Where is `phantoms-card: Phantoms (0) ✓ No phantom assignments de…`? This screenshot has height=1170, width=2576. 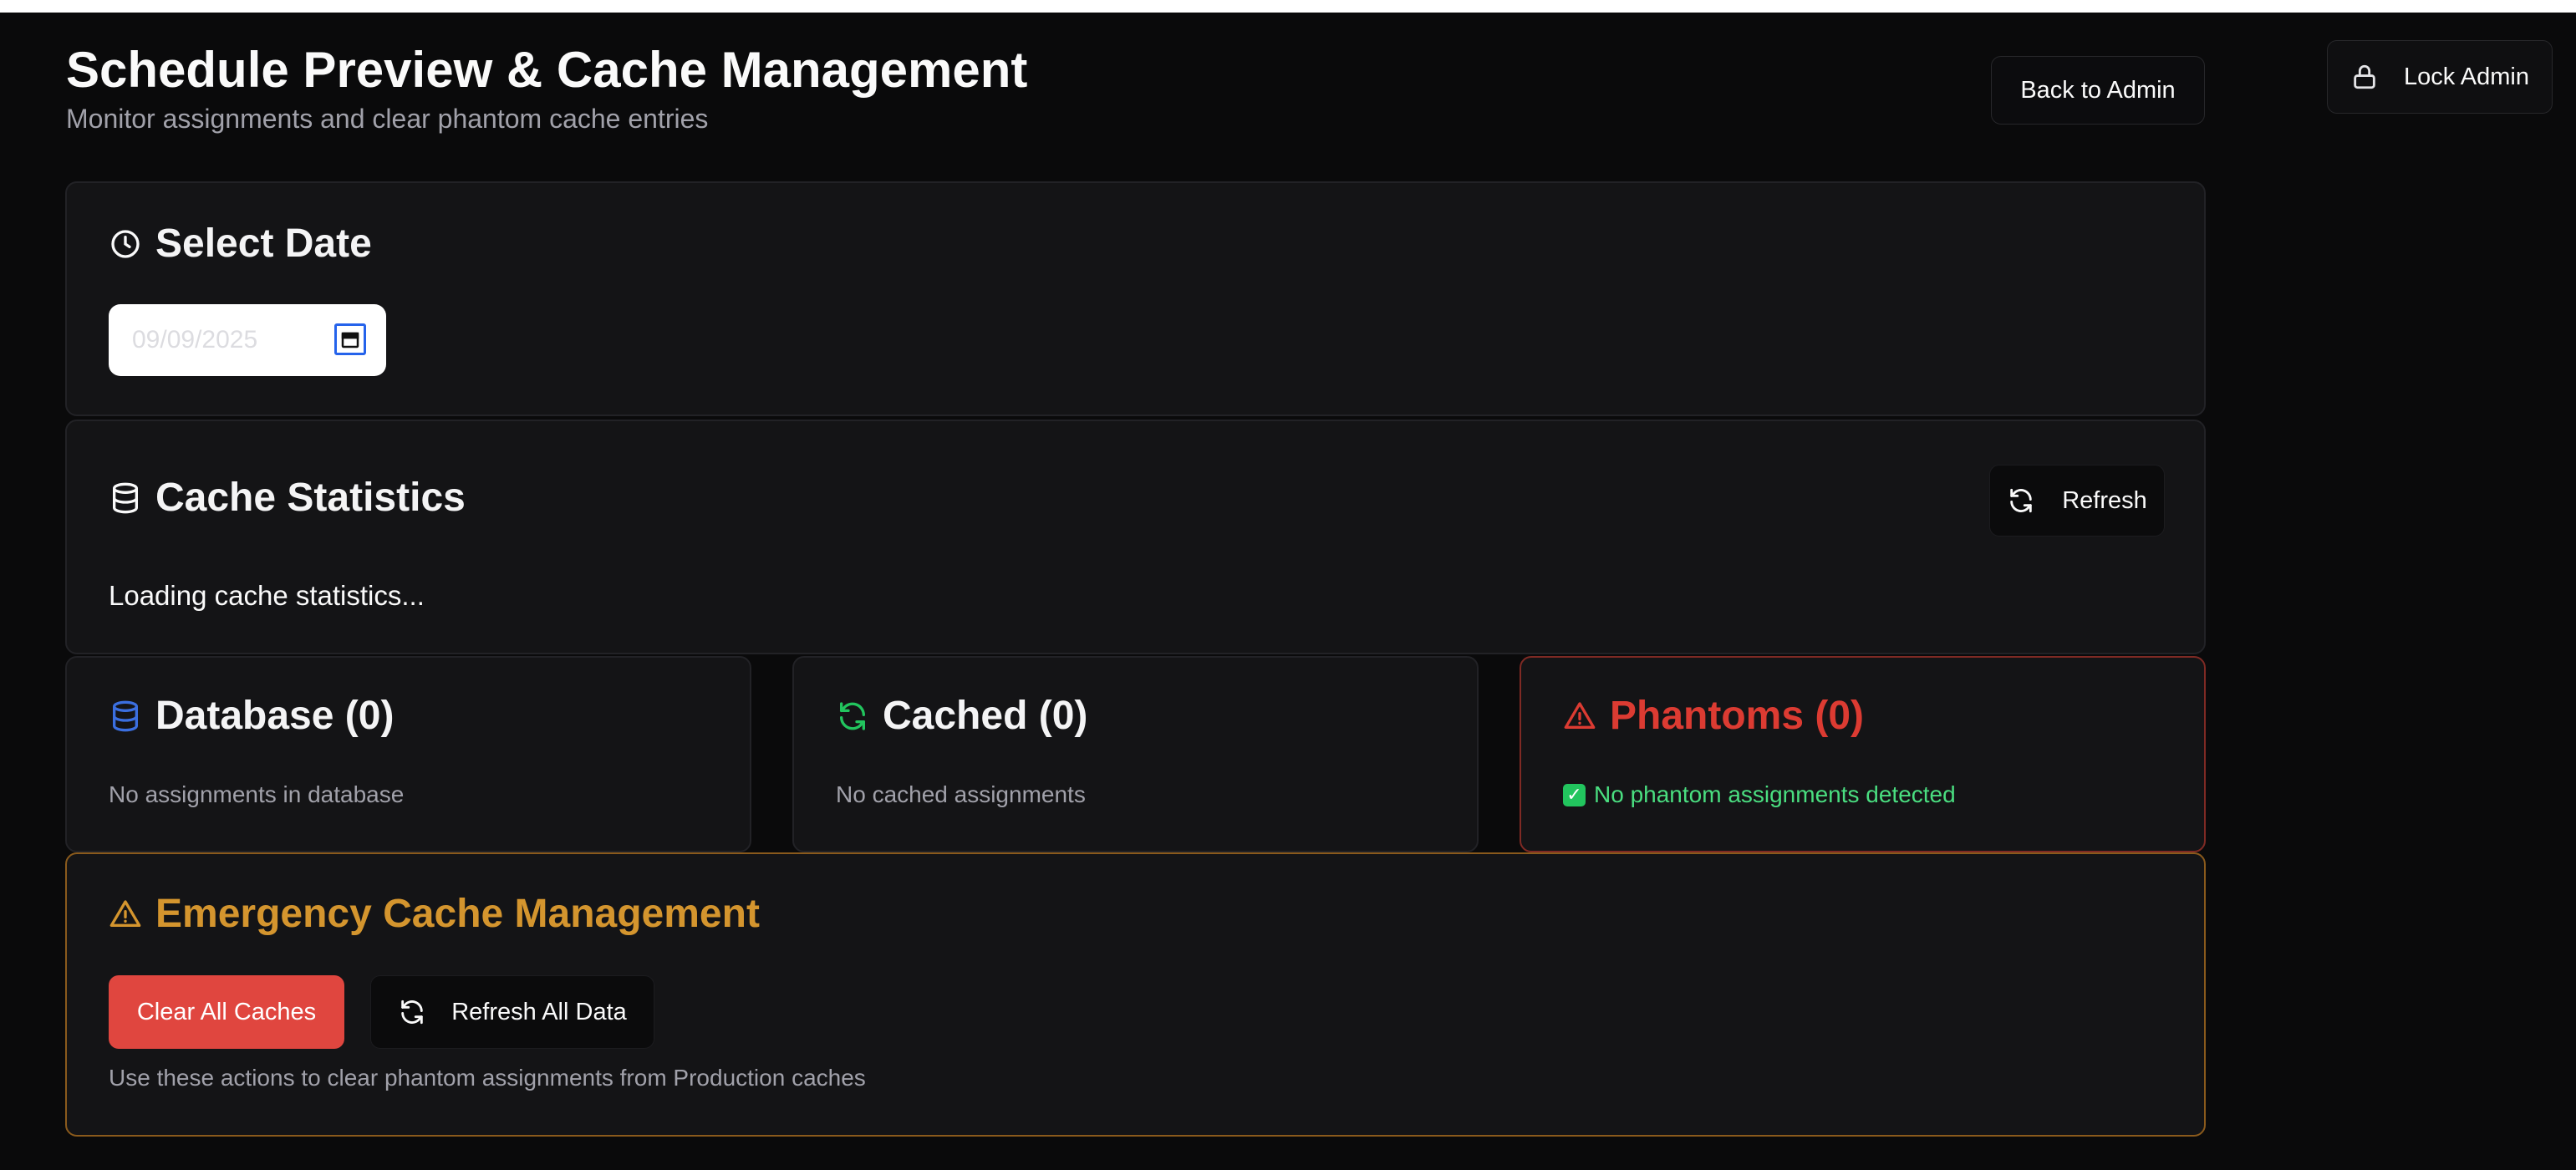 phantoms-card: Phantoms (0) ✓ No phantom assignments de… is located at coordinates (1863, 754).